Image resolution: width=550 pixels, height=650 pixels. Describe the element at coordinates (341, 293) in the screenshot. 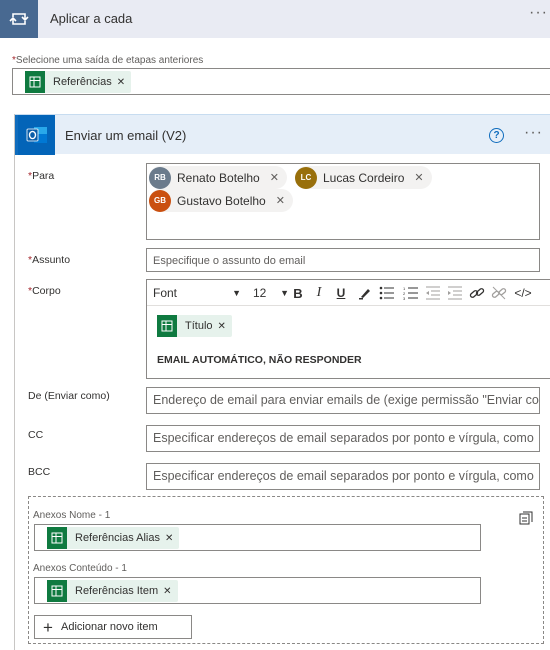

I see `underline-icon: U` at that location.